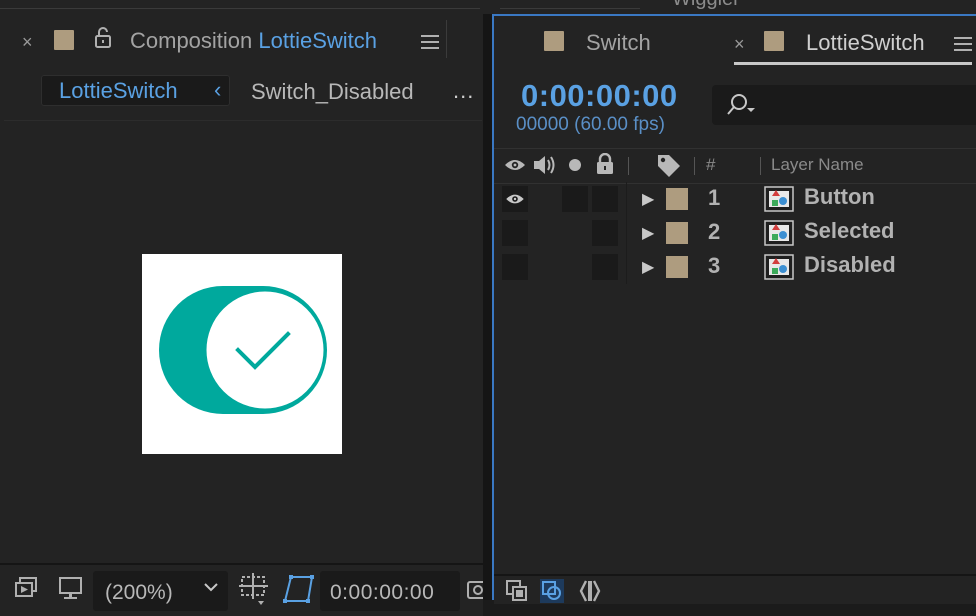 Image resolution: width=976 pixels, height=616 pixels. I want to click on subtab-lottieswitch: LottieSwitch ‹, so click(135, 90).